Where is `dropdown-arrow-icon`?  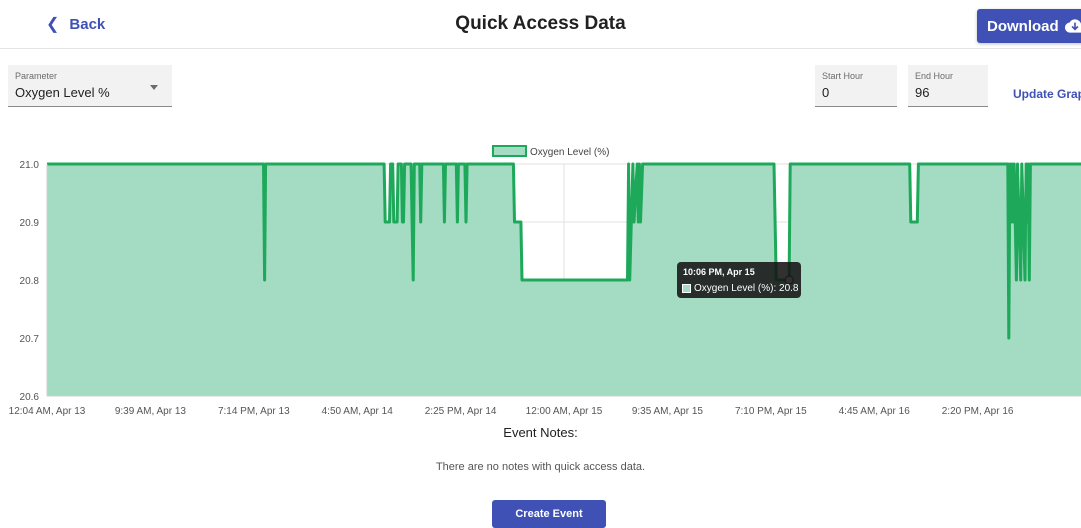 dropdown-arrow-icon is located at coordinates (154, 87).